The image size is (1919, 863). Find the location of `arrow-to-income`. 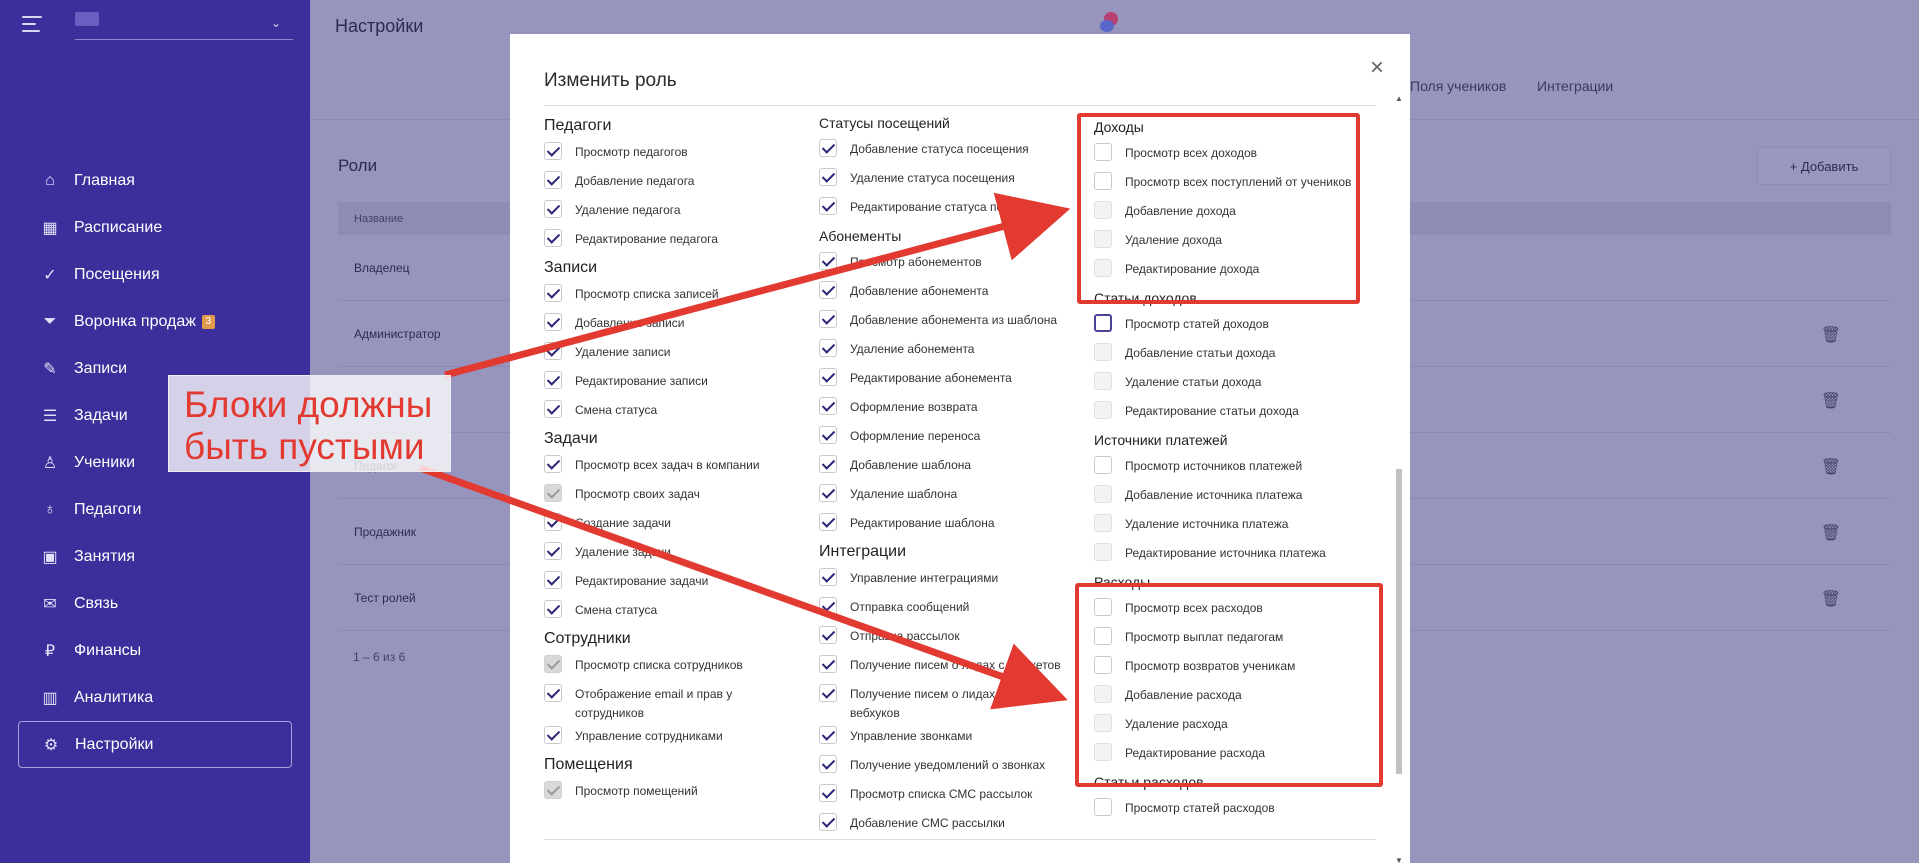

arrow-to-income is located at coordinates (757, 285).